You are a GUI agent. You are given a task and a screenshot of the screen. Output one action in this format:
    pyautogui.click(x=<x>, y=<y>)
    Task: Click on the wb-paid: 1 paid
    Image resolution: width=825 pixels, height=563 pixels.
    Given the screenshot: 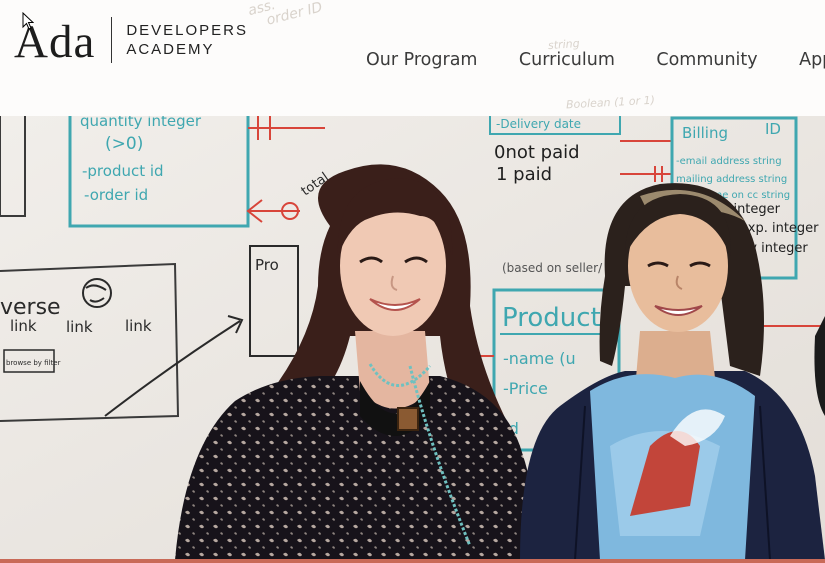 What is the action you would take?
    pyautogui.click(x=524, y=174)
    